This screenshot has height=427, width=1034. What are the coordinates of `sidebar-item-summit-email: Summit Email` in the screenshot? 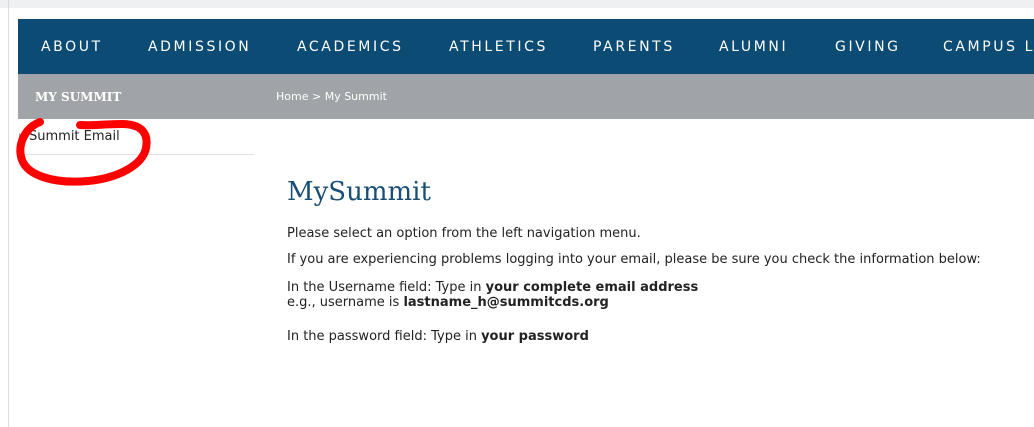 It's located at (136, 137).